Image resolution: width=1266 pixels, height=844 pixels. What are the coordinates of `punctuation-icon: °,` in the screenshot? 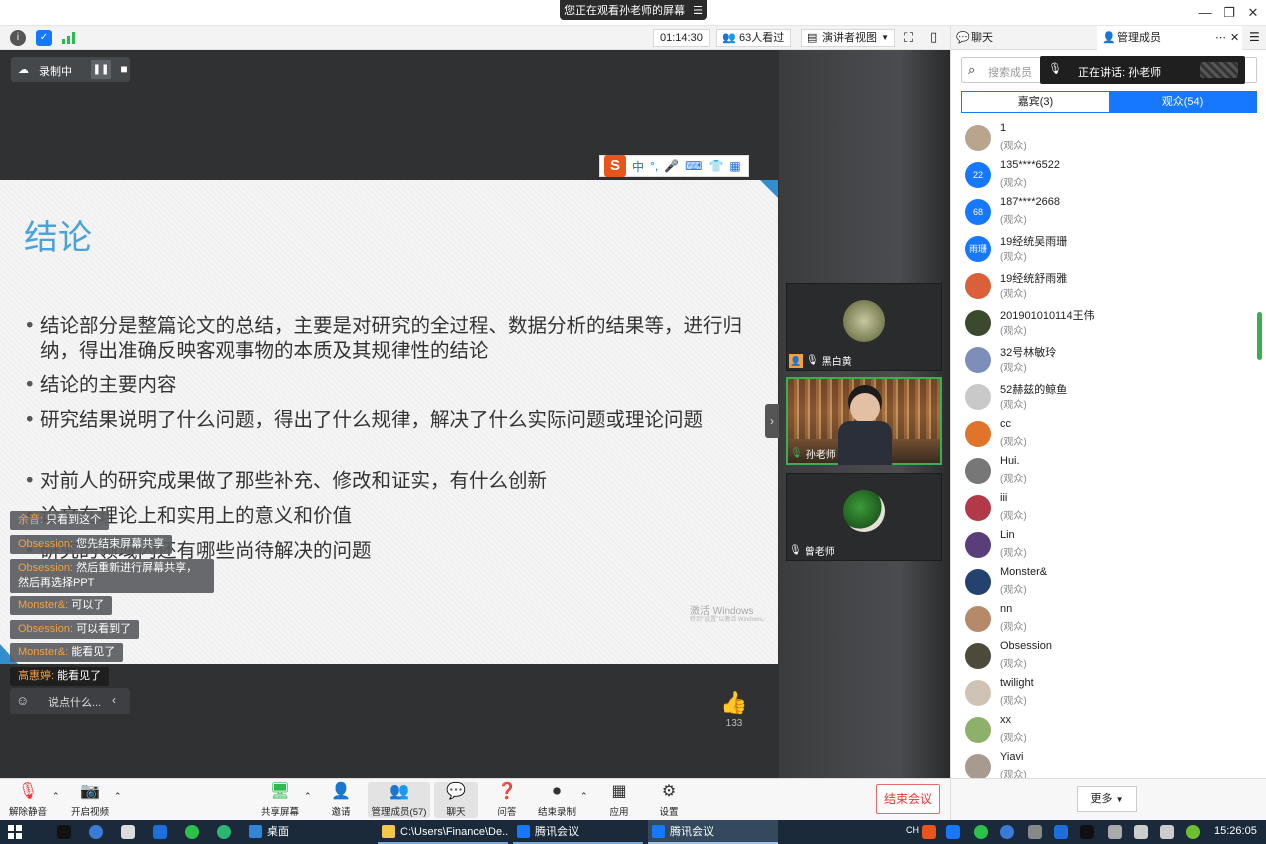 It's located at (654, 166).